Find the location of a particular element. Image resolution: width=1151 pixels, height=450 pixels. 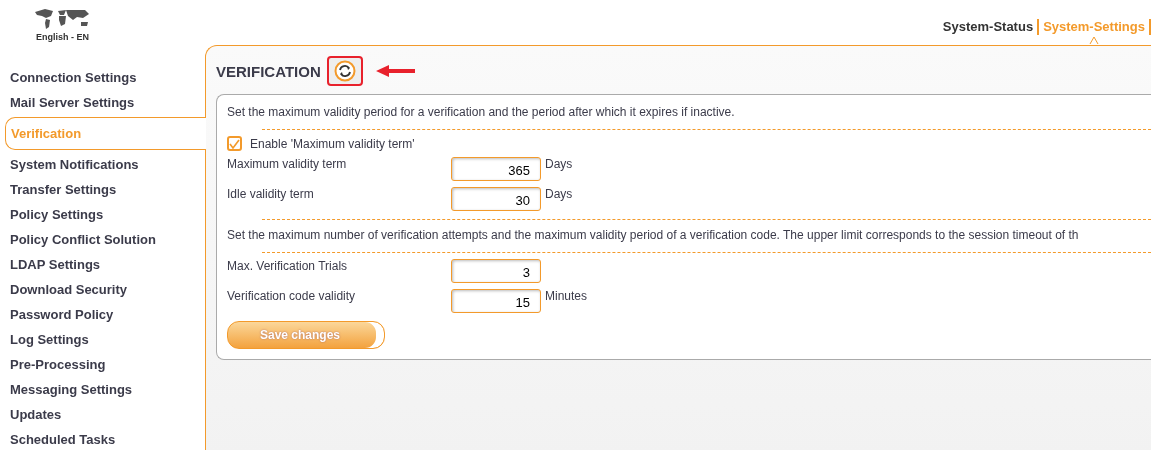

number-field: 30 is located at coordinates (496, 199).